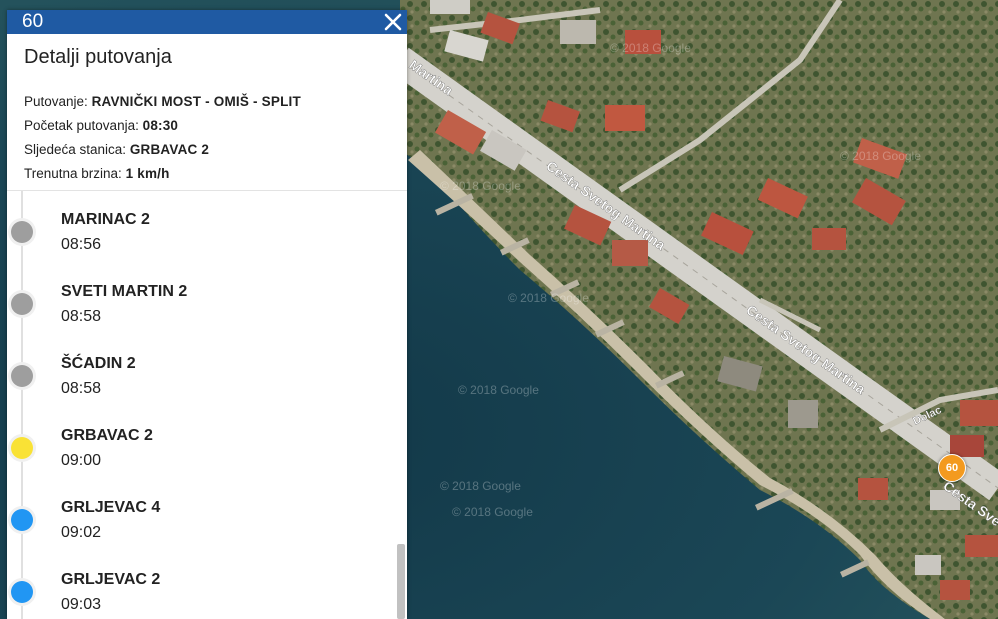 The image size is (998, 619). I want to click on start-line: Početak putovanja: 08:30, so click(101, 125).